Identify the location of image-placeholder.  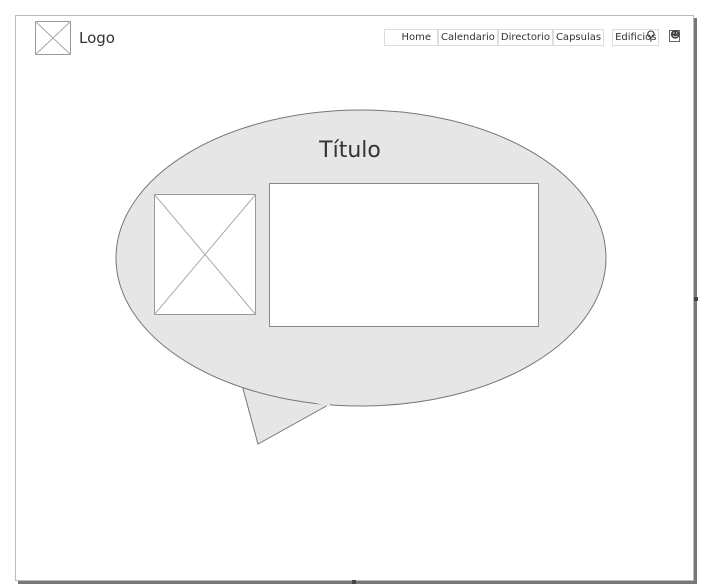
(205, 254).